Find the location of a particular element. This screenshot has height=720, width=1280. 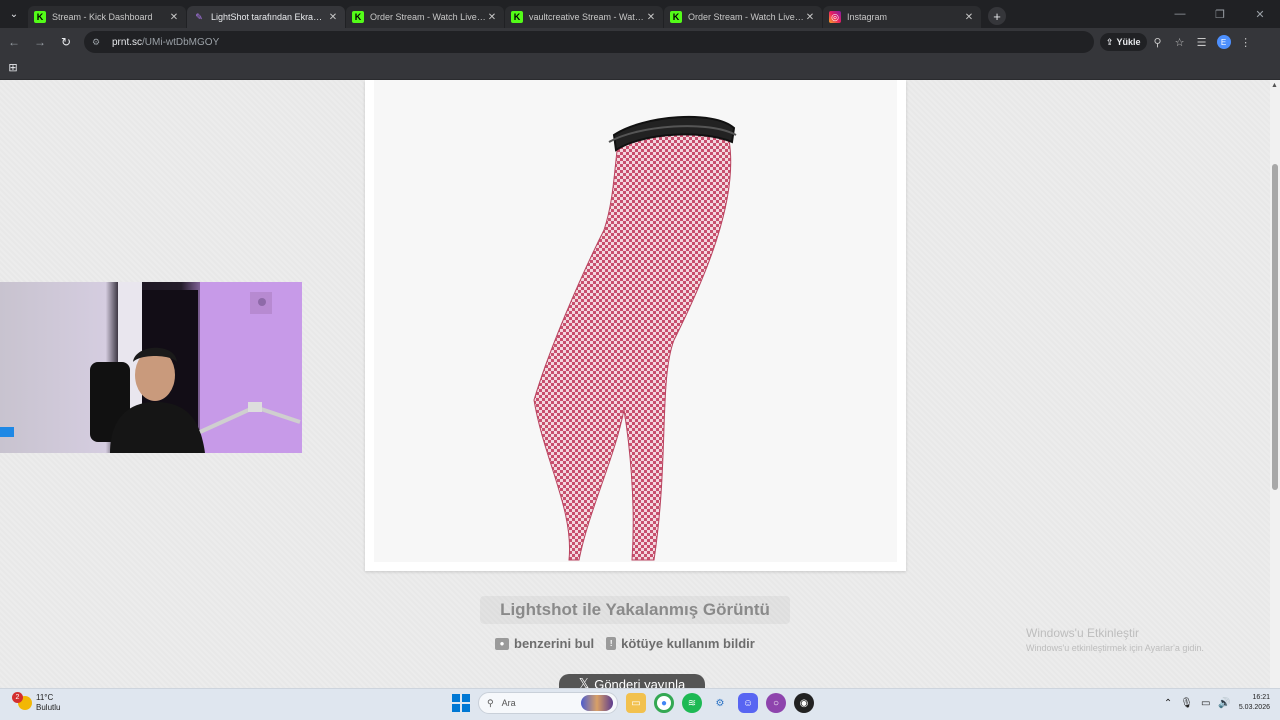

arrow-right-icon: → is located at coordinates (40, 42).